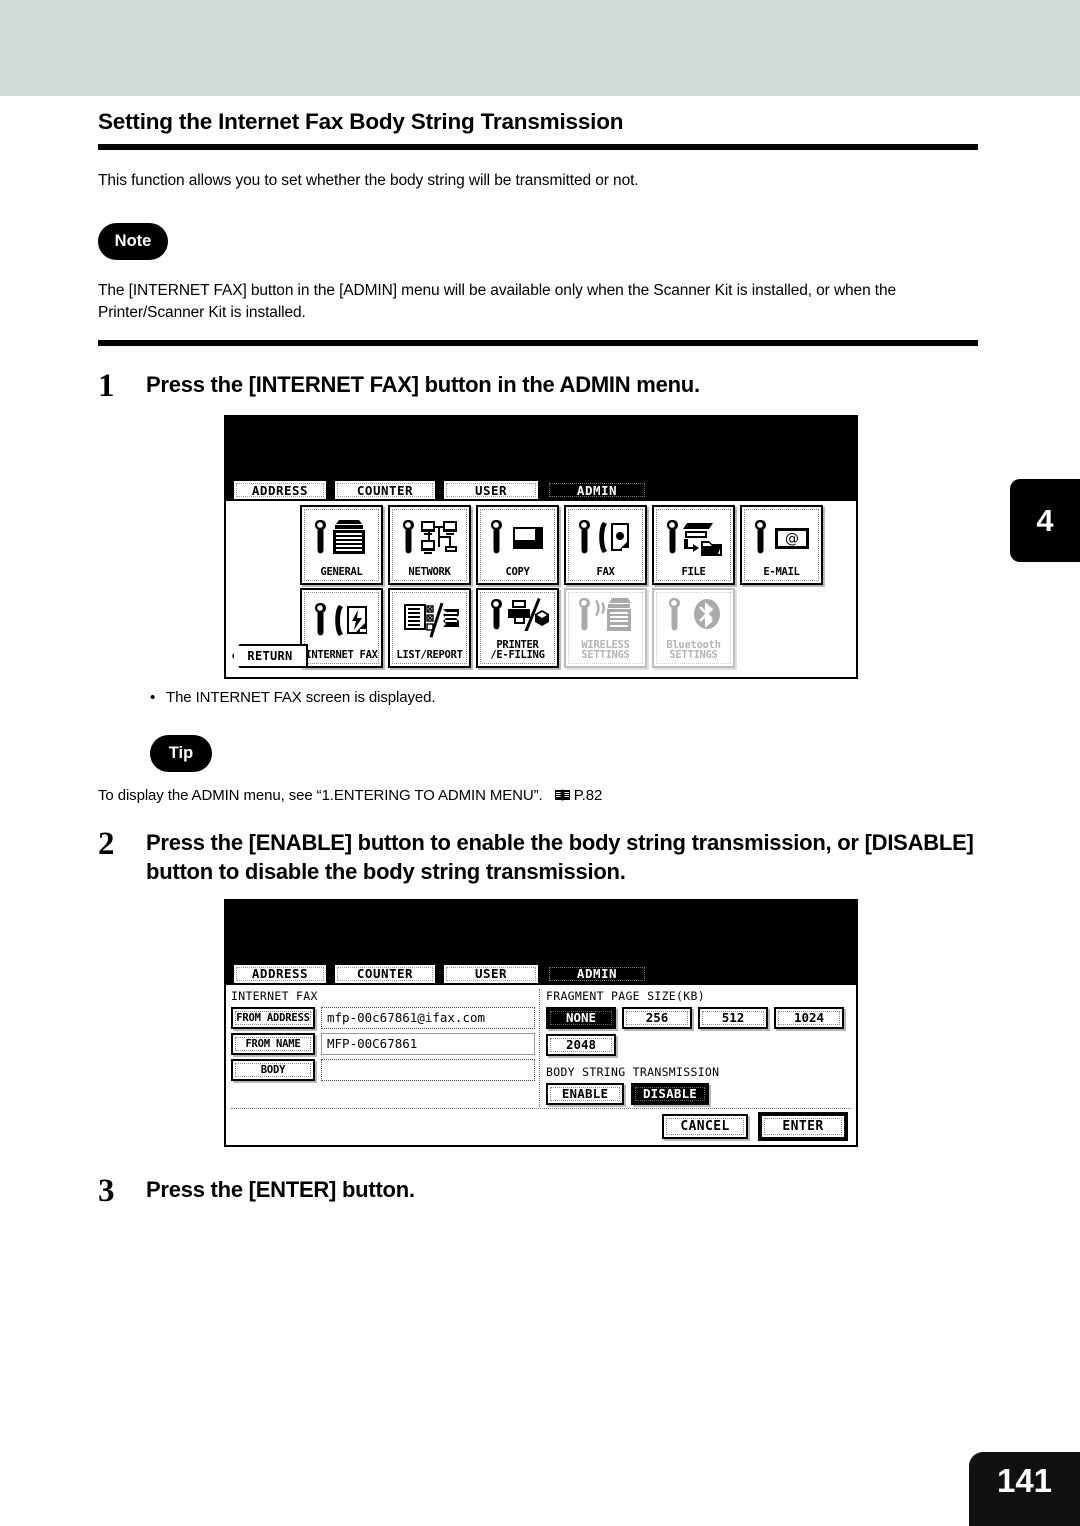  Describe the element at coordinates (538, 343) in the screenshot. I see `section-rule` at that location.